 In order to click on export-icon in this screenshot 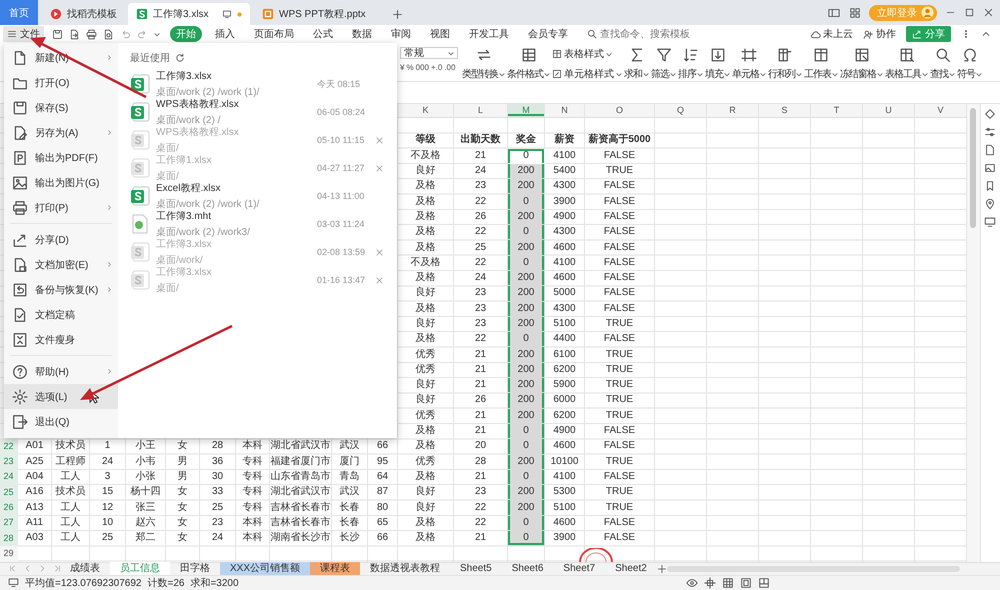, I will do `click(74, 34)`.